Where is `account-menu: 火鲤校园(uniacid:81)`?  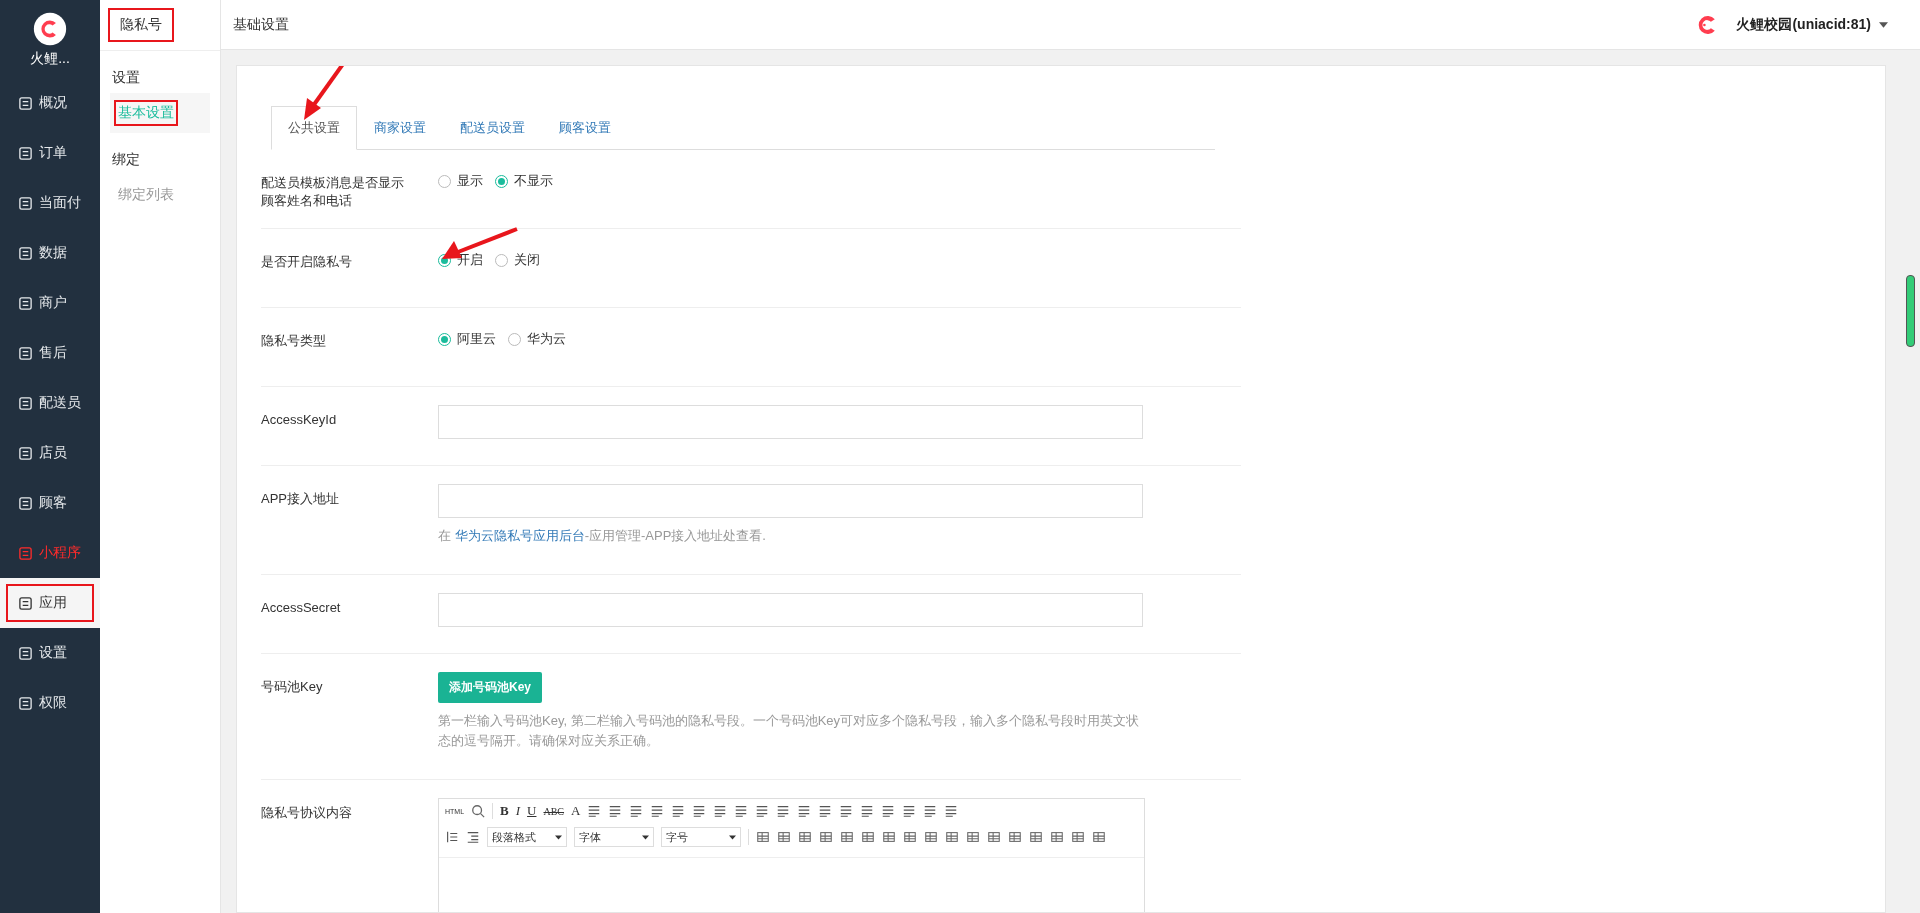
account-menu: 火鲤校园(uniacid:81) is located at coordinates (1803, 24).